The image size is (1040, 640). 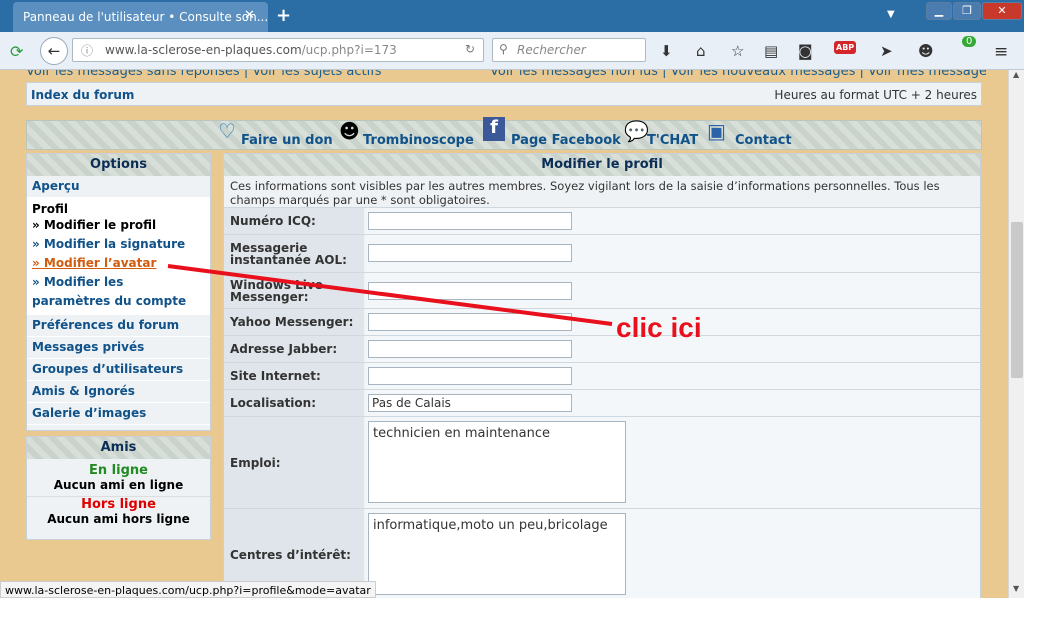 I want to click on annotation-arrow, so click(x=390, y=295).